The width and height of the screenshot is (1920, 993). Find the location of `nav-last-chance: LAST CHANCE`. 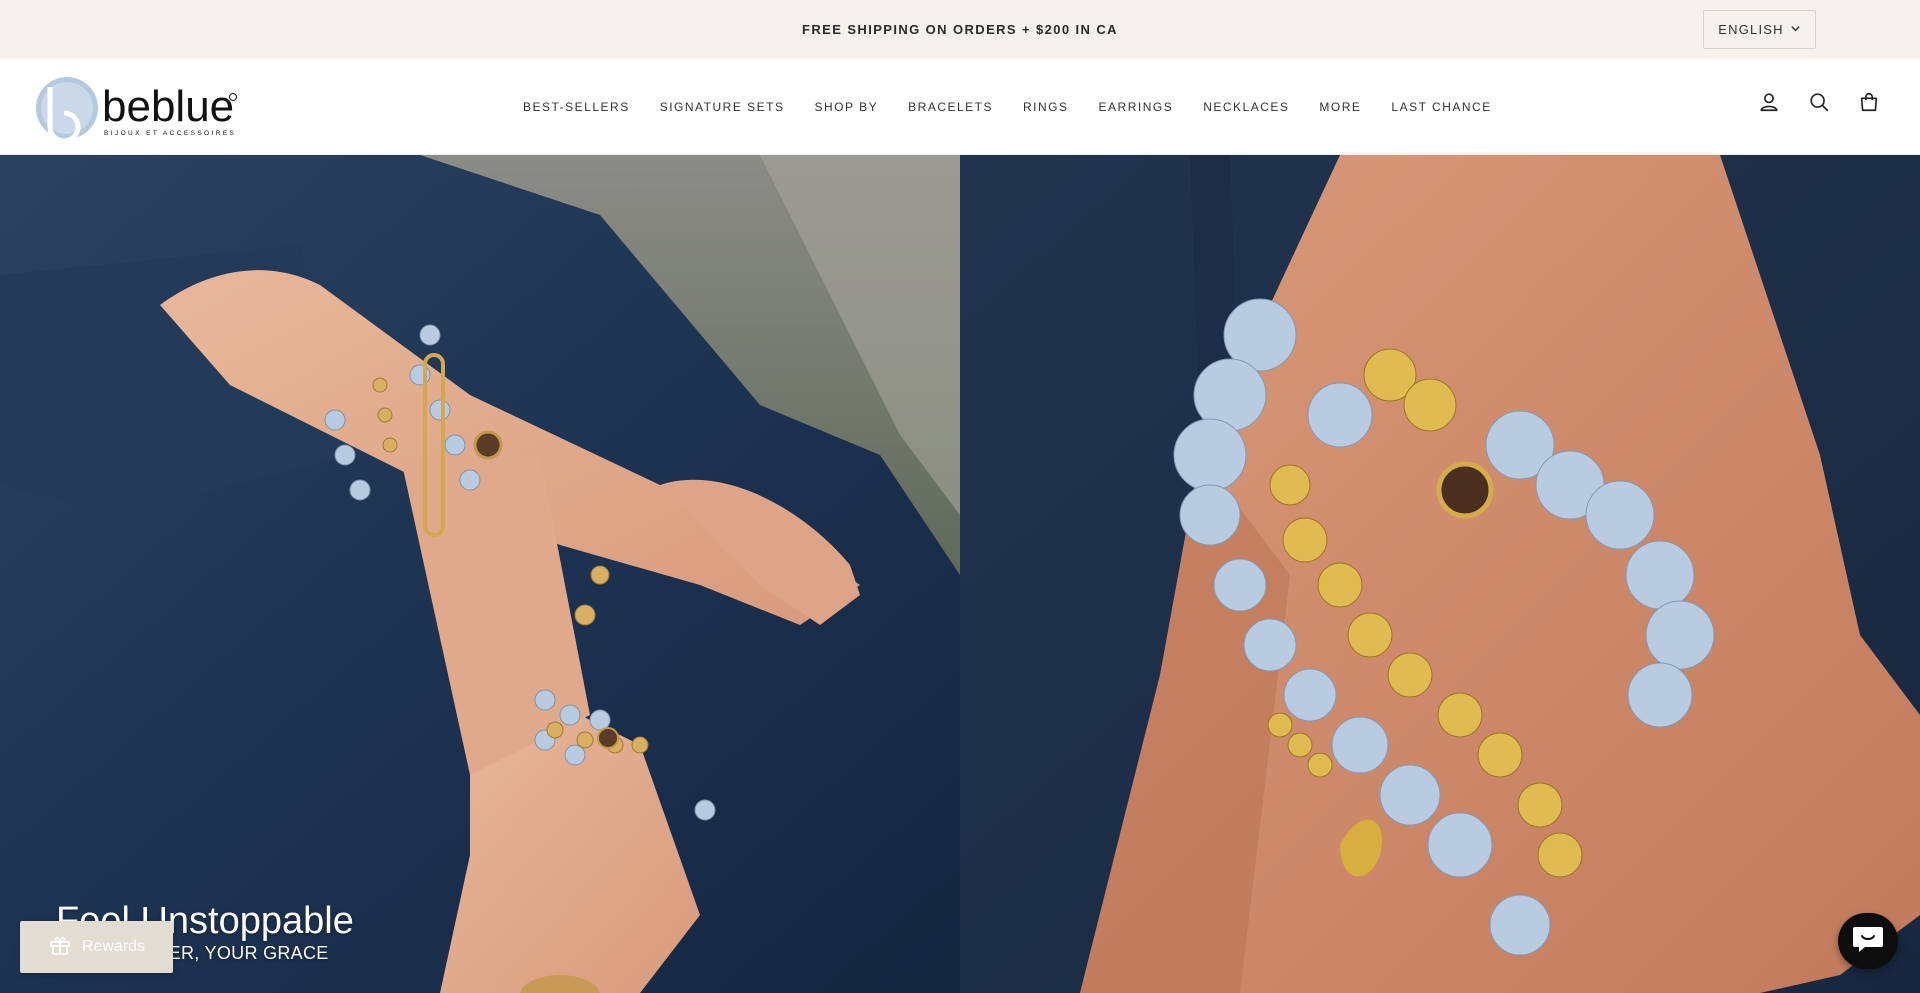

nav-last-chance: LAST CHANCE is located at coordinates (1441, 107).